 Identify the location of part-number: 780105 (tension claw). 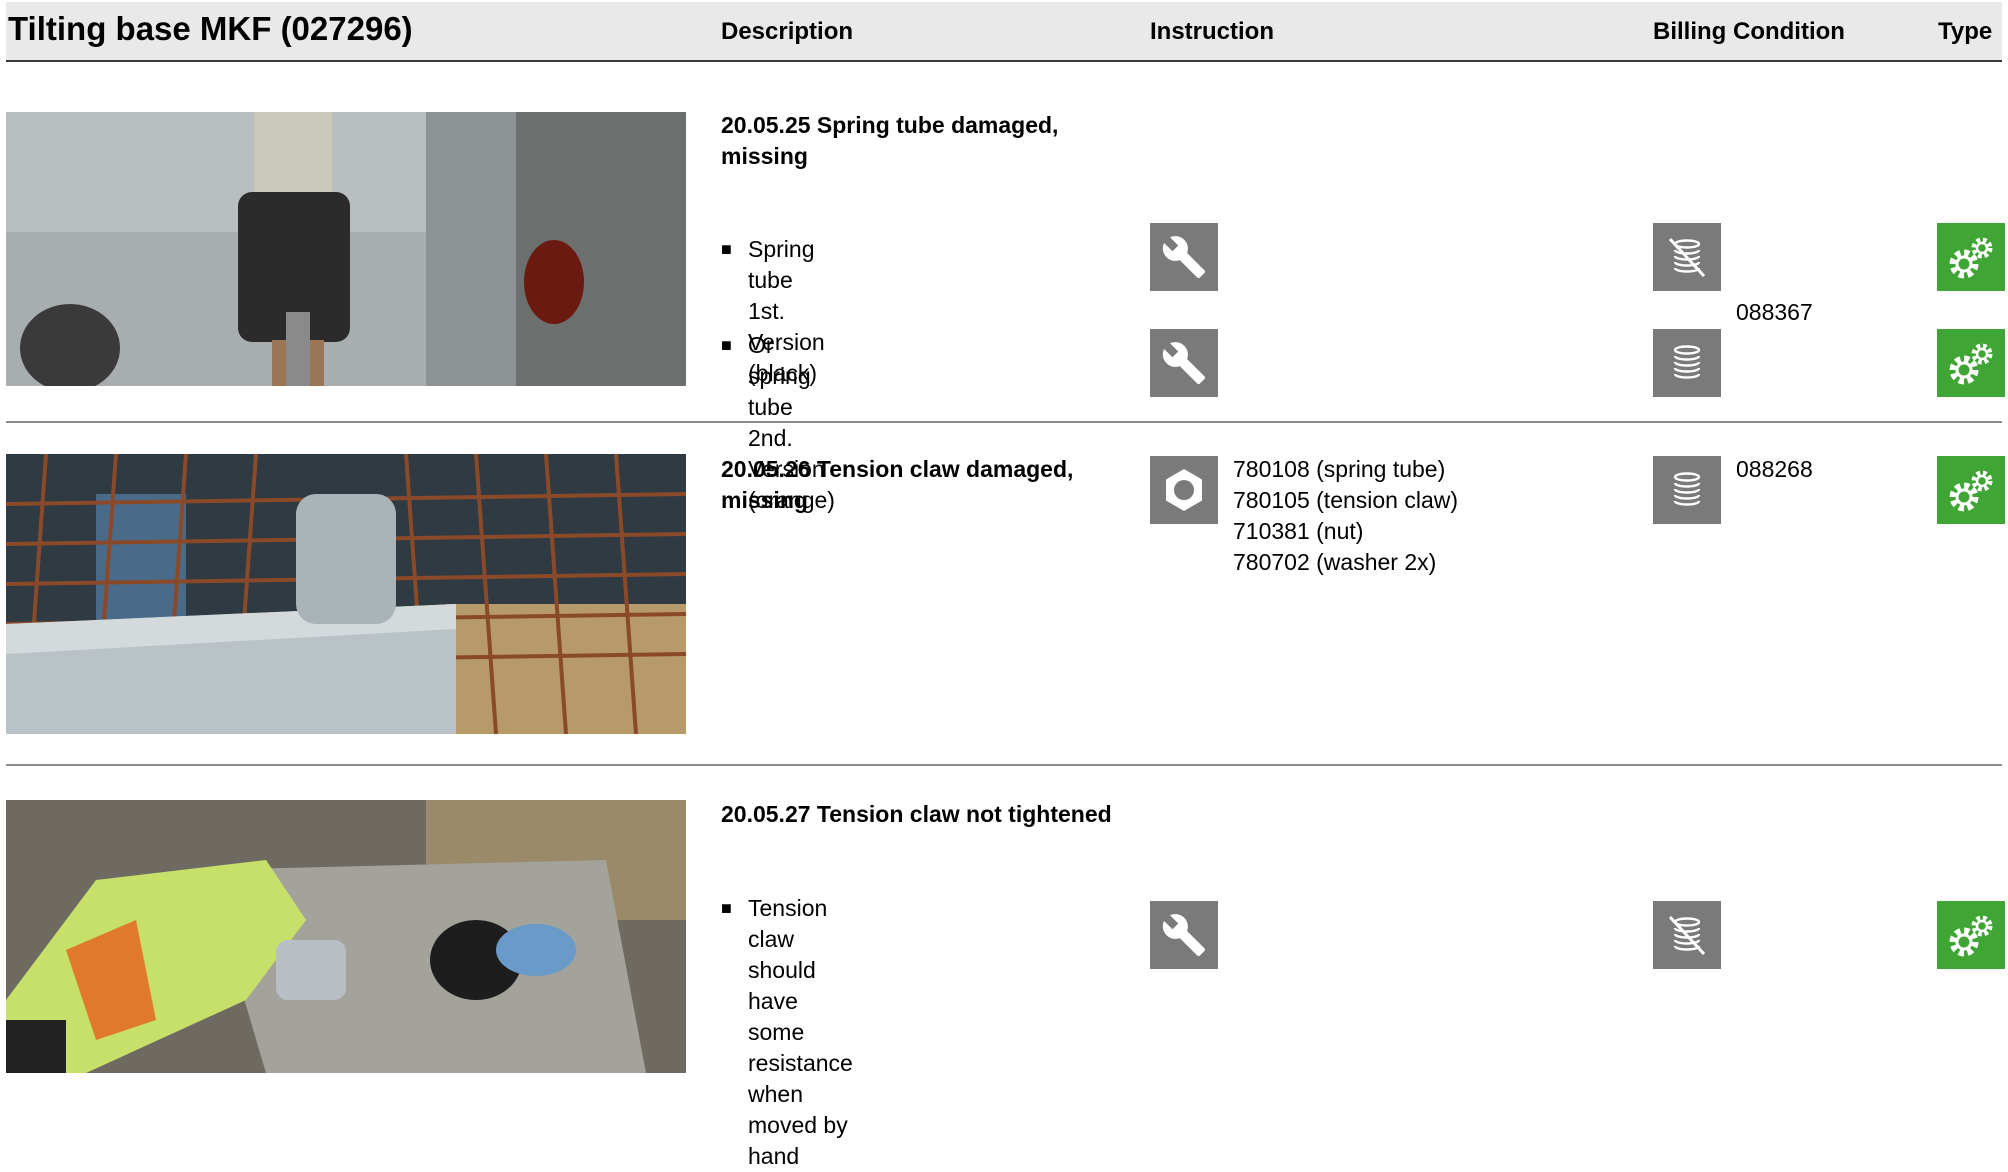
(1346, 500).